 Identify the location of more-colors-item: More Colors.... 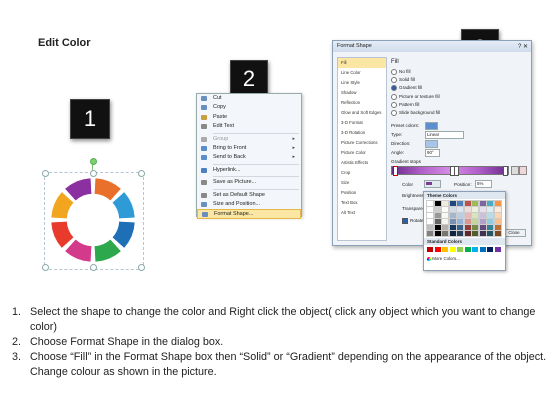
(443, 258).